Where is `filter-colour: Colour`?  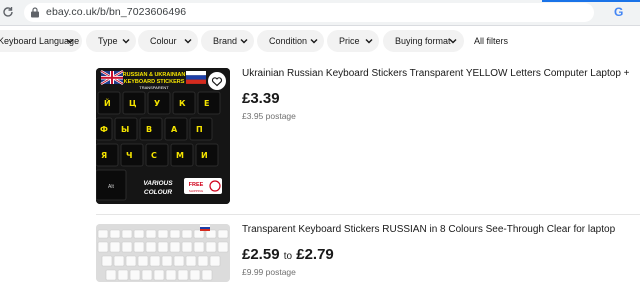 filter-colour: Colour is located at coordinates (168, 41).